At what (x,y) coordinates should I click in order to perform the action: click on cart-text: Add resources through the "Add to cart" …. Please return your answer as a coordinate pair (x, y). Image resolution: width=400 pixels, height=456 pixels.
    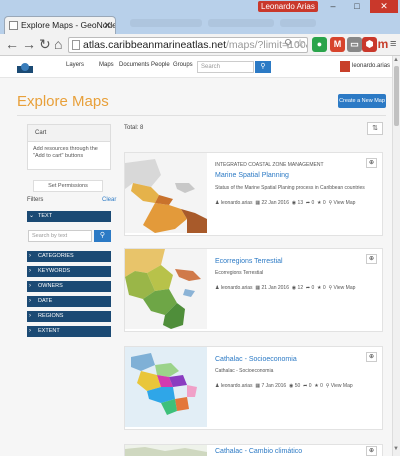
    Looking at the image, I should click on (65, 152).